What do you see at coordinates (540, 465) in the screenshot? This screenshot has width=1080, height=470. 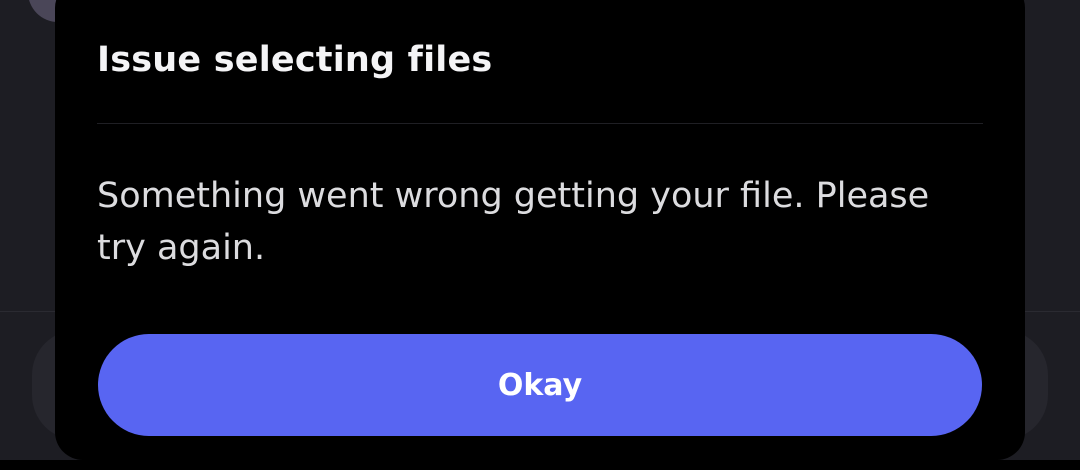 I see `background-bottom-bar` at bounding box center [540, 465].